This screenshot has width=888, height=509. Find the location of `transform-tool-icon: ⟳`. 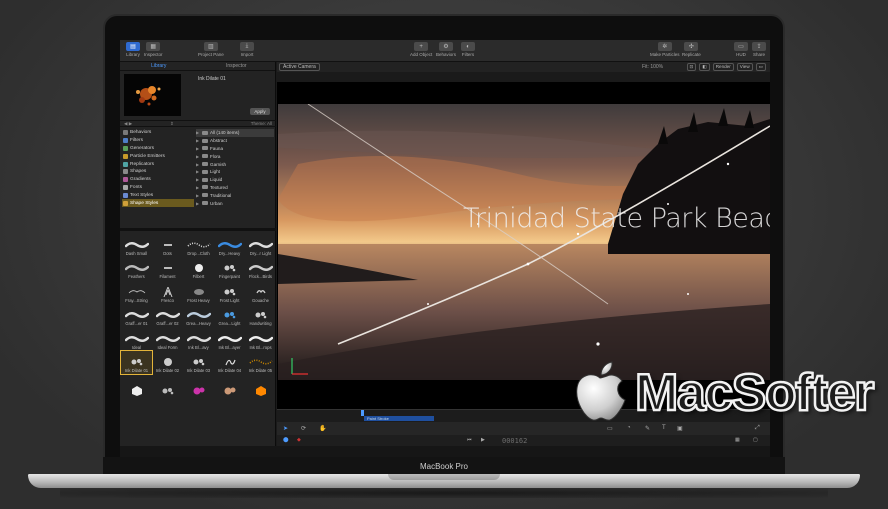

transform-tool-icon: ⟳ is located at coordinates (303, 428).